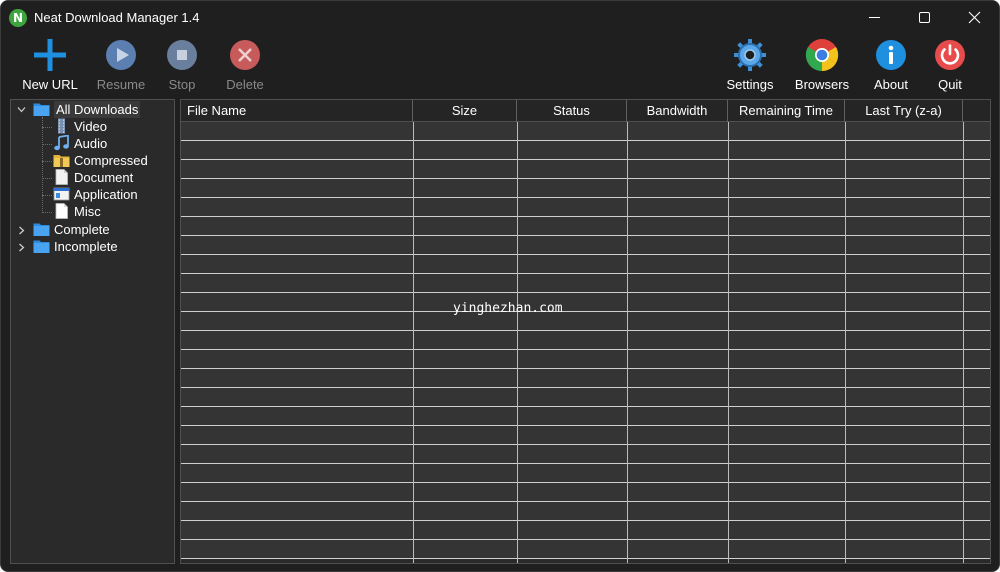  Describe the element at coordinates (111, 160) in the screenshot. I see `tree-item-label: Compressed` at that location.